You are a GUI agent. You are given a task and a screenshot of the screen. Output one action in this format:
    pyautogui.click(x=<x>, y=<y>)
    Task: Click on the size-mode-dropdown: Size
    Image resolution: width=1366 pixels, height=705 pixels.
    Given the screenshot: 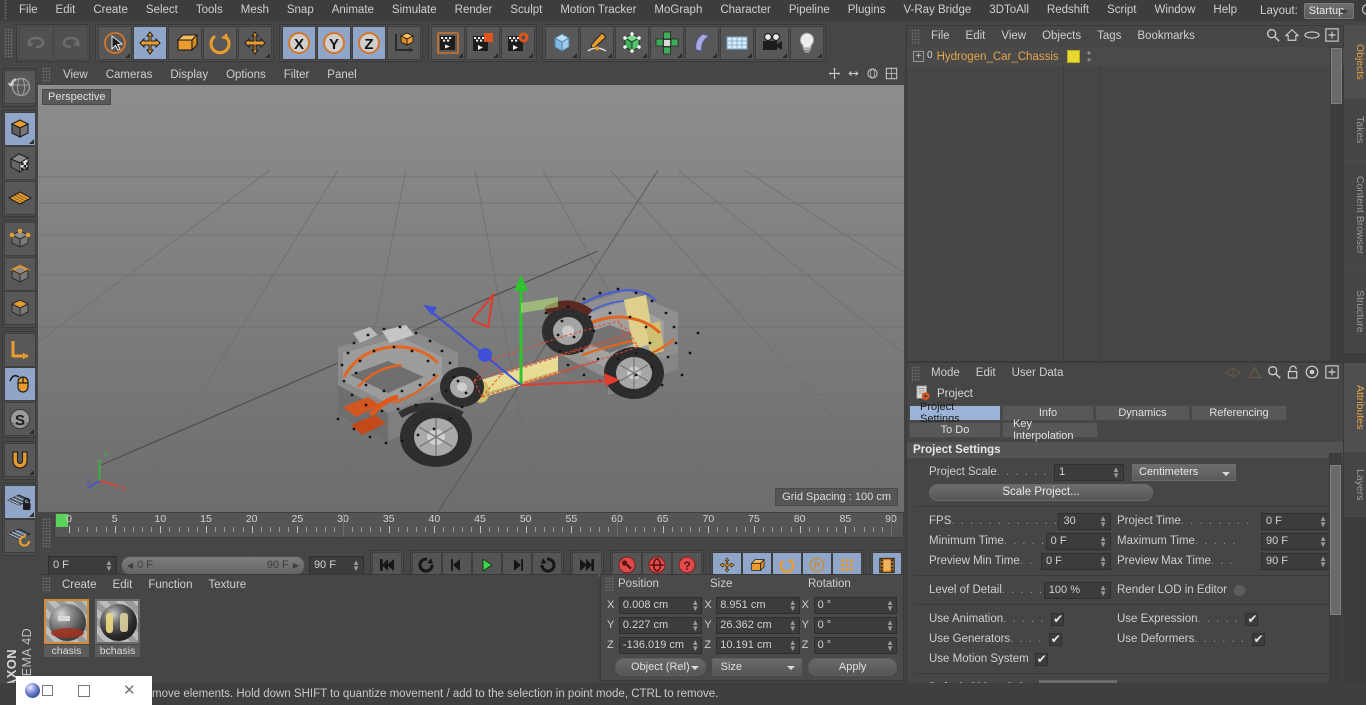 What is the action you would take?
    pyautogui.click(x=757, y=667)
    